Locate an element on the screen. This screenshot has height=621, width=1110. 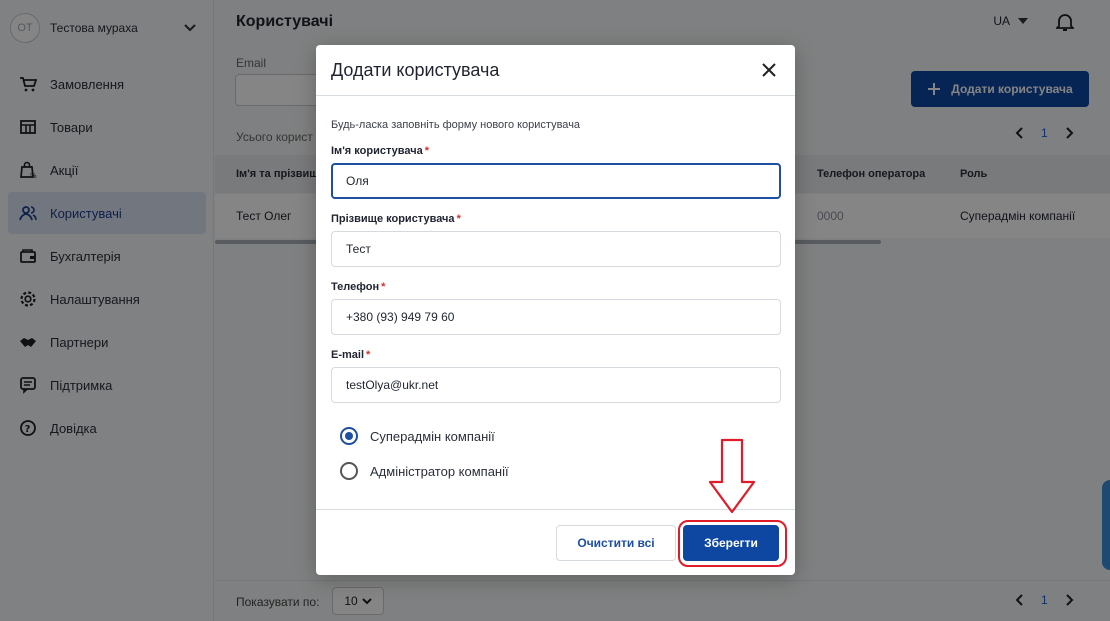
modal-footer: Очистити всі Зберегти is located at coordinates (555, 542).